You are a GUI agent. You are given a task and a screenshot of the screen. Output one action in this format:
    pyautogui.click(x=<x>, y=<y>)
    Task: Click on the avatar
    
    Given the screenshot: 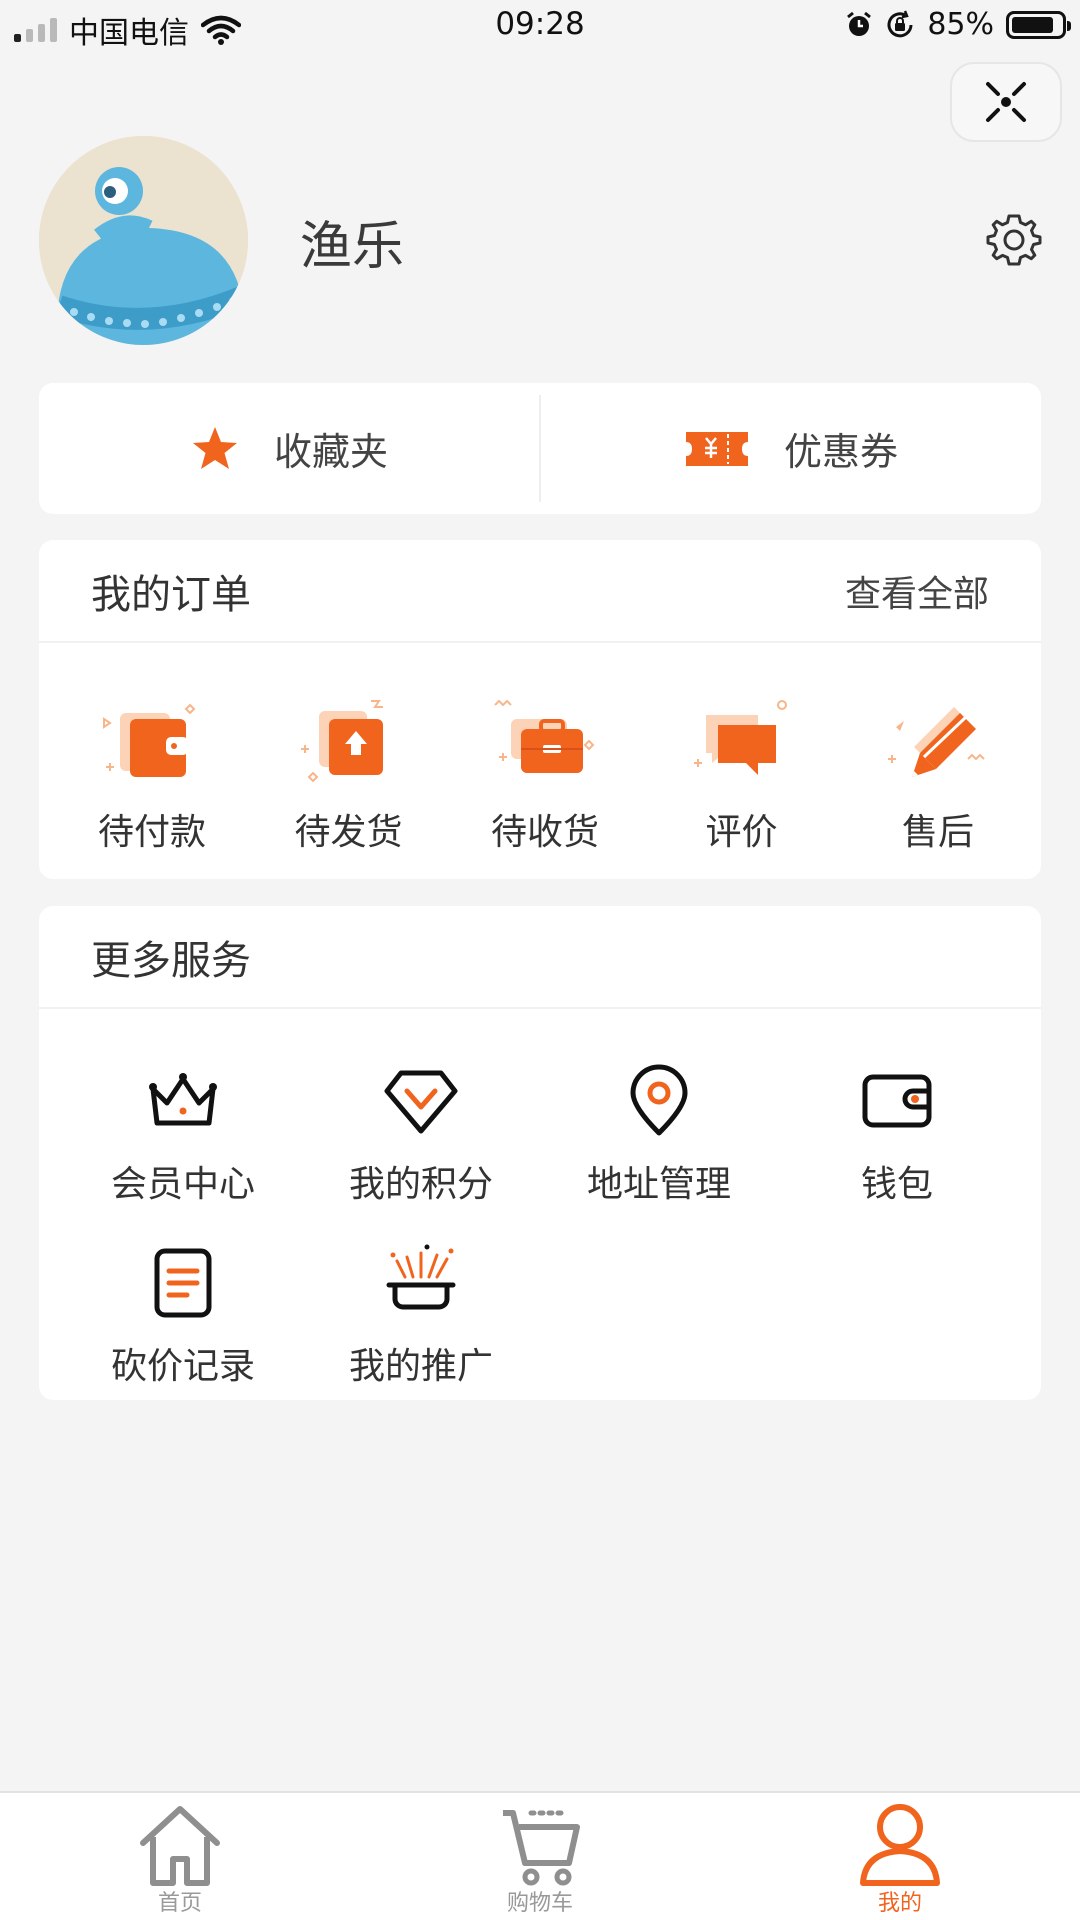 What is the action you would take?
    pyautogui.click(x=143, y=240)
    